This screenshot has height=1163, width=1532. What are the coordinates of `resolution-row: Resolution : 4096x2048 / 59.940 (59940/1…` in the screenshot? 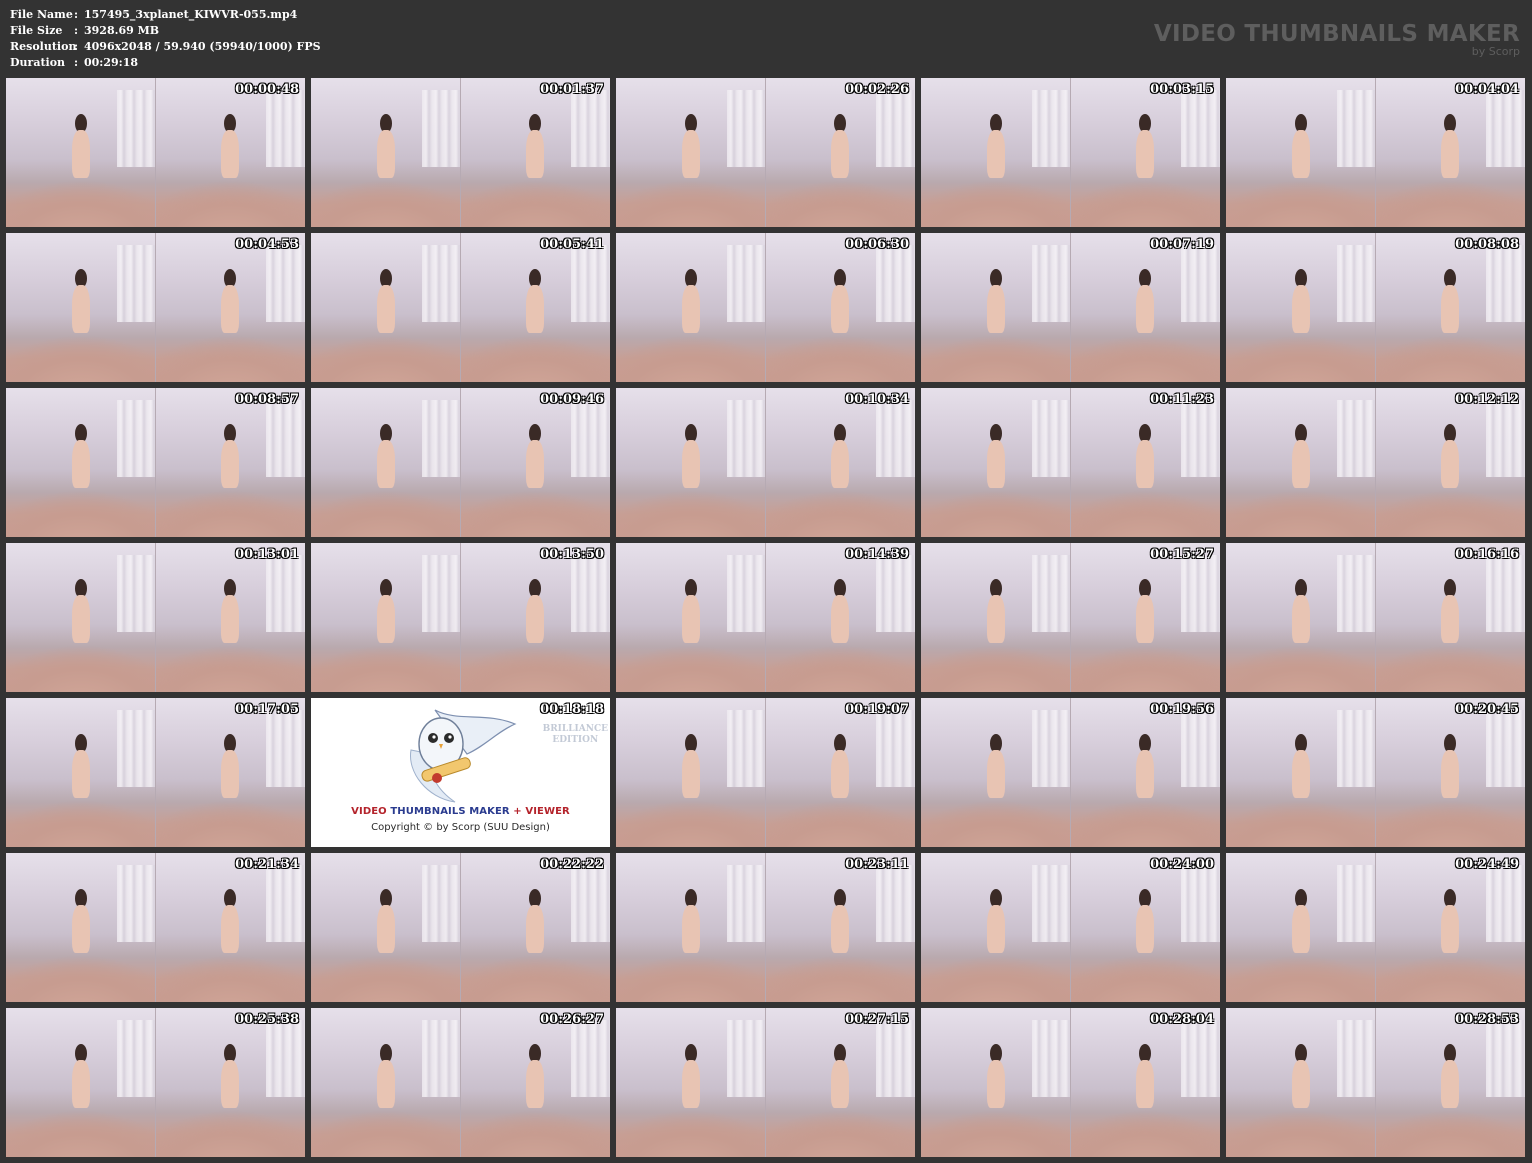 It's located at (165, 47).